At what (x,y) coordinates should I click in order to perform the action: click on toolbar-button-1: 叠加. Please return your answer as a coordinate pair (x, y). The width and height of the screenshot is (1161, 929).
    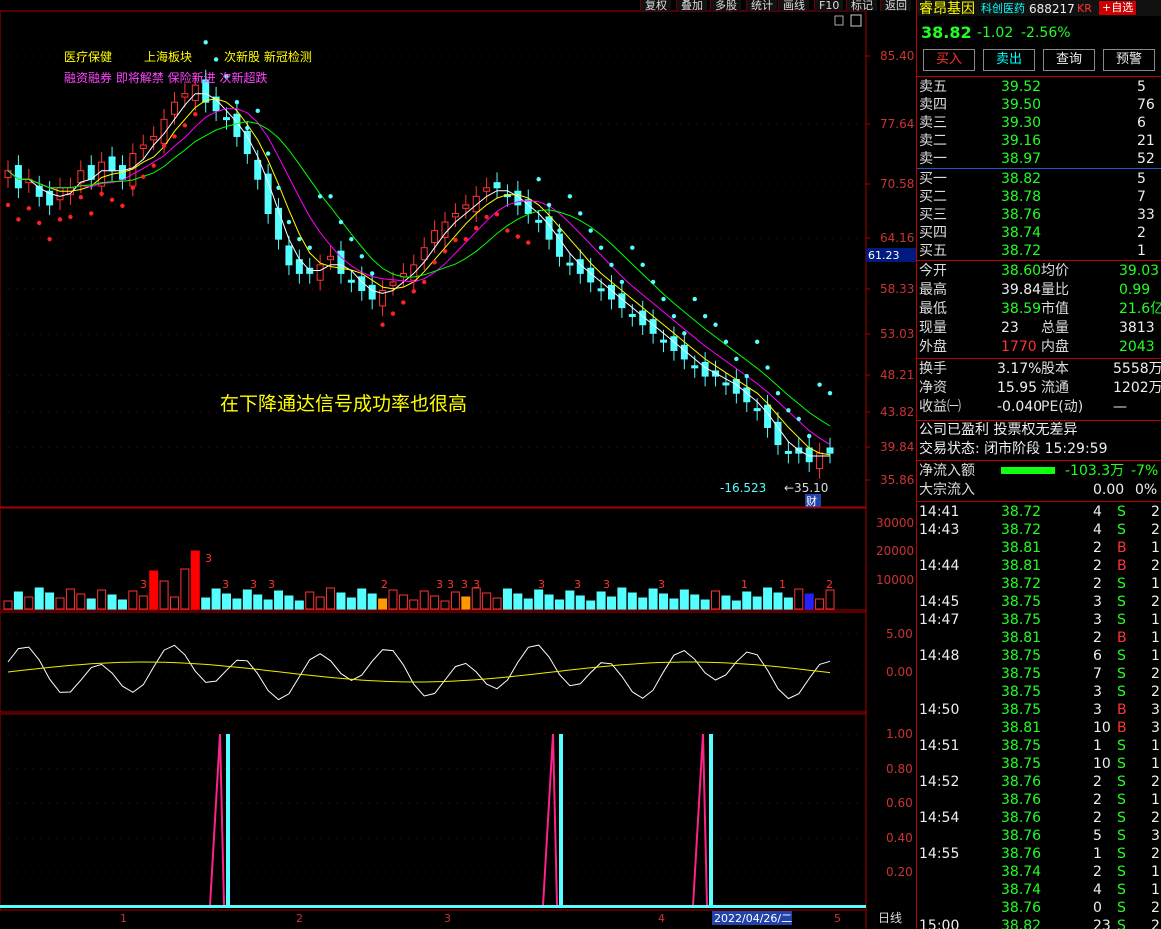
    Looking at the image, I should click on (691, 5).